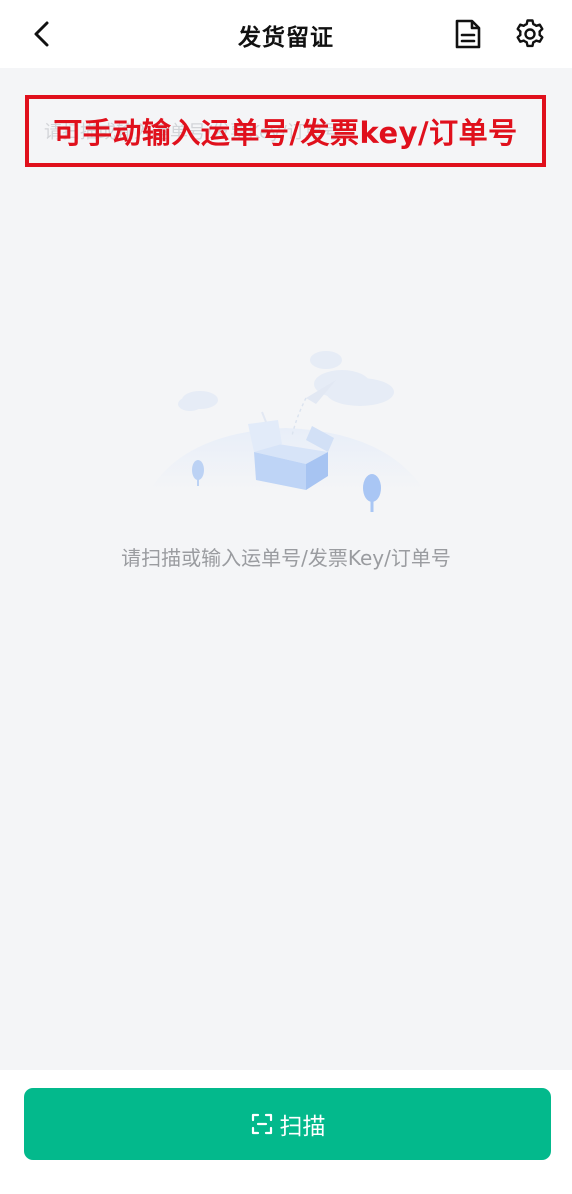  I want to click on empty-box-illustration, so click(286, 430).